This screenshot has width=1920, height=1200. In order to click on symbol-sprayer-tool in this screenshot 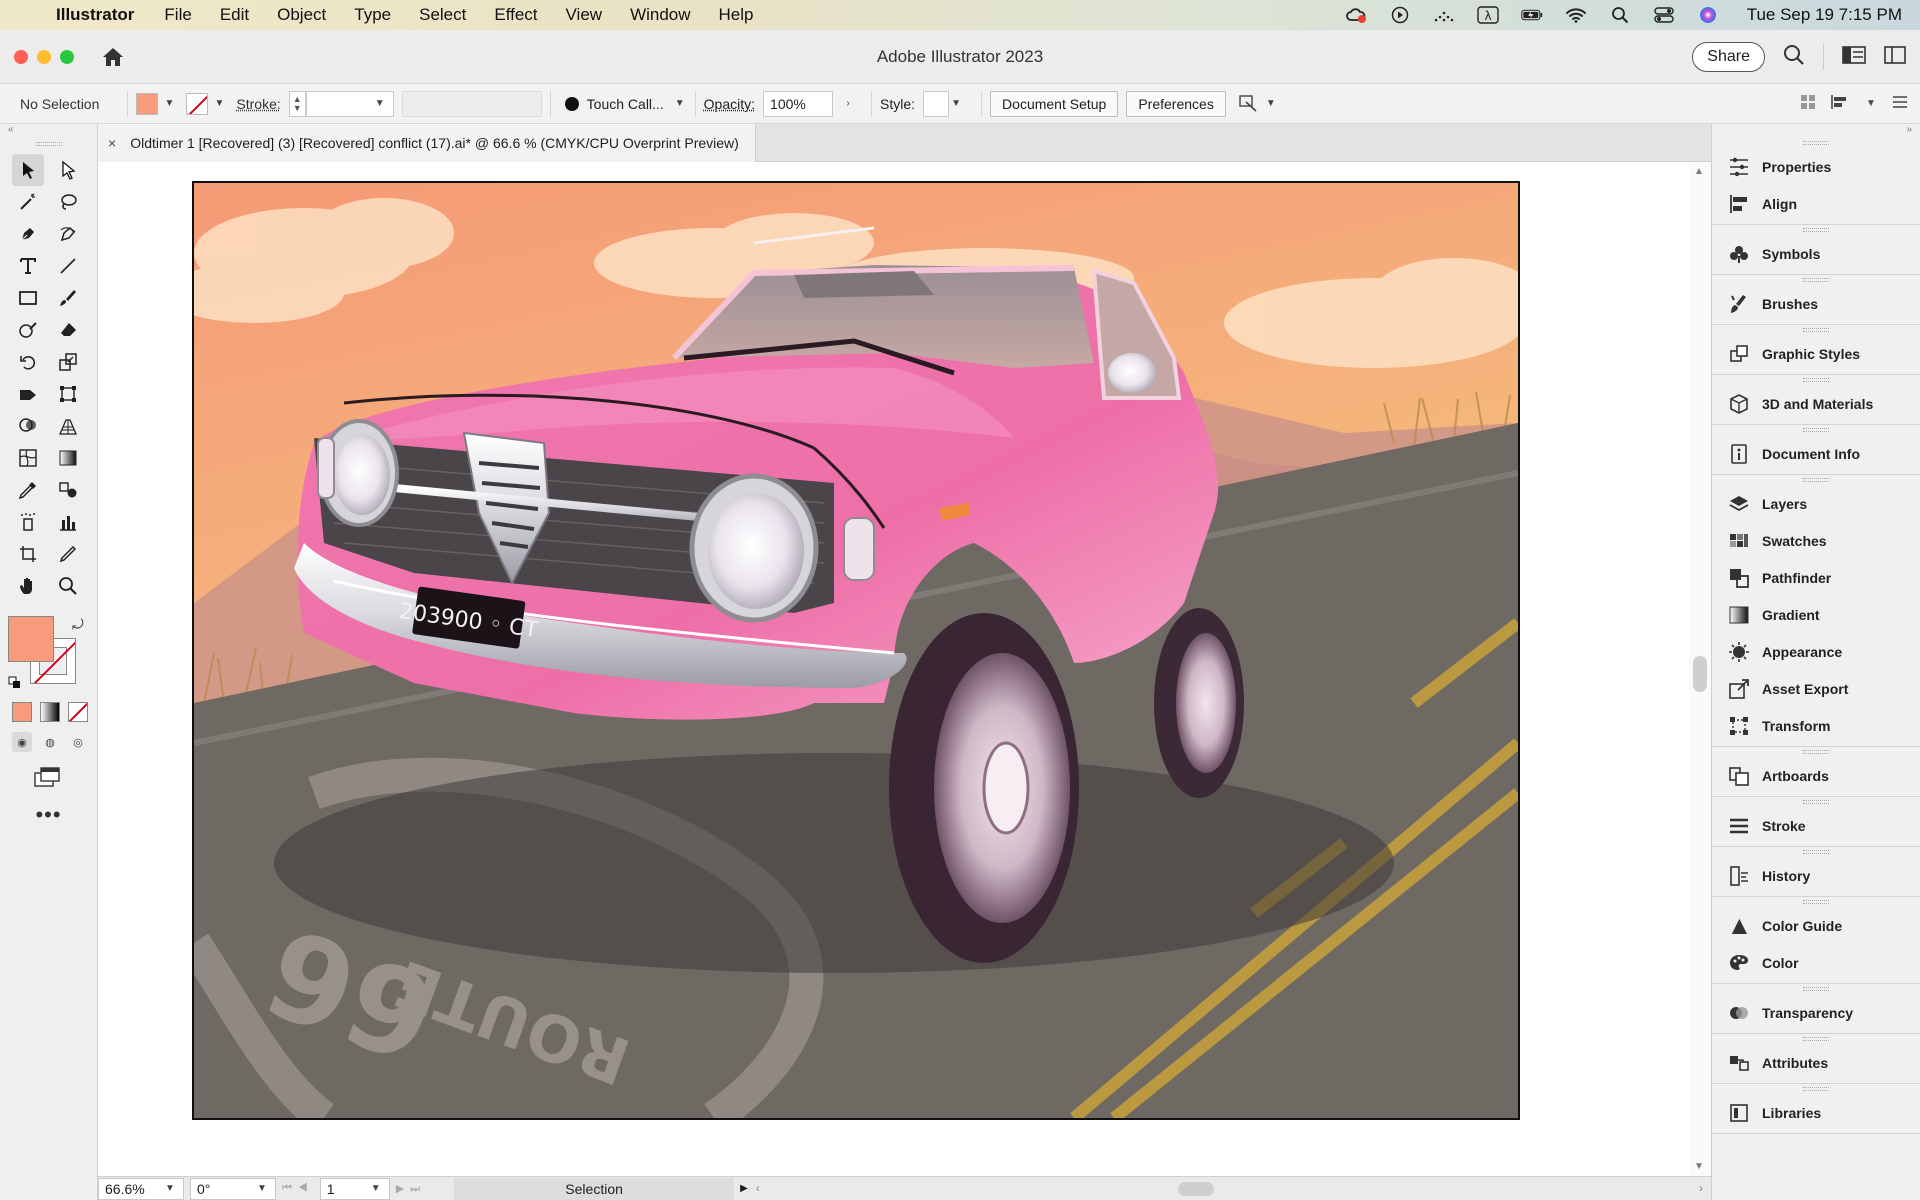, I will do `click(28, 522)`.